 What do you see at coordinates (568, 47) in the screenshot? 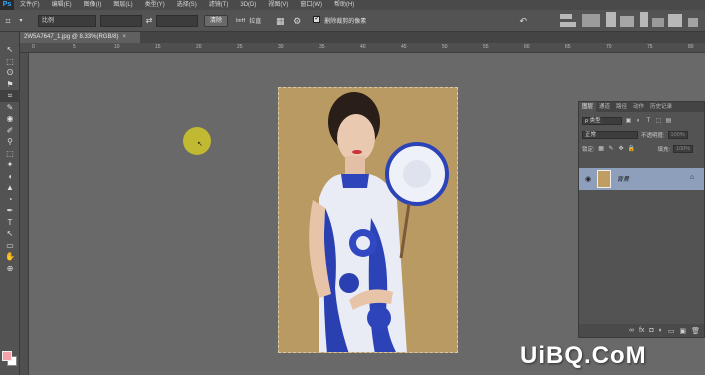
I see `ruler-tick-label: 65` at bounding box center [568, 47].